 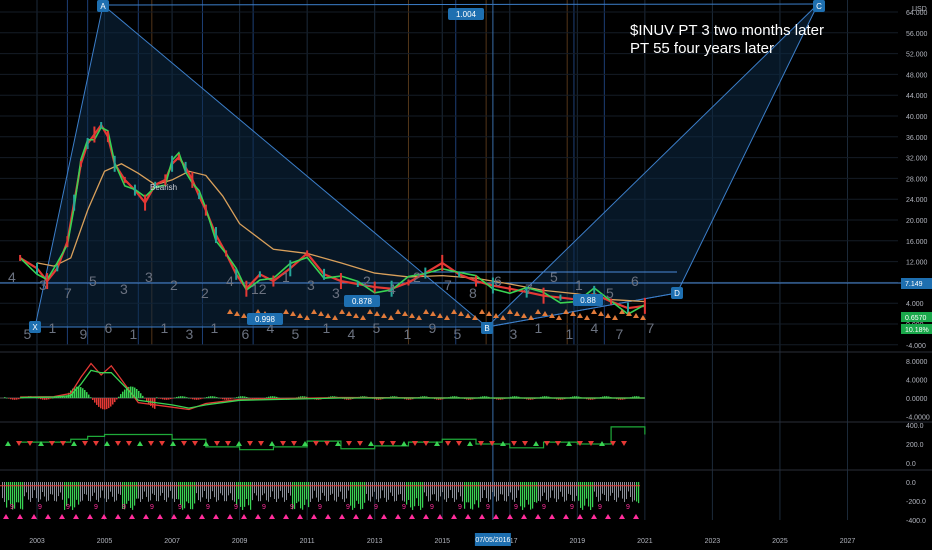 What do you see at coordinates (554, 277) in the screenshot?
I see `td-count-number: 5` at bounding box center [554, 277].